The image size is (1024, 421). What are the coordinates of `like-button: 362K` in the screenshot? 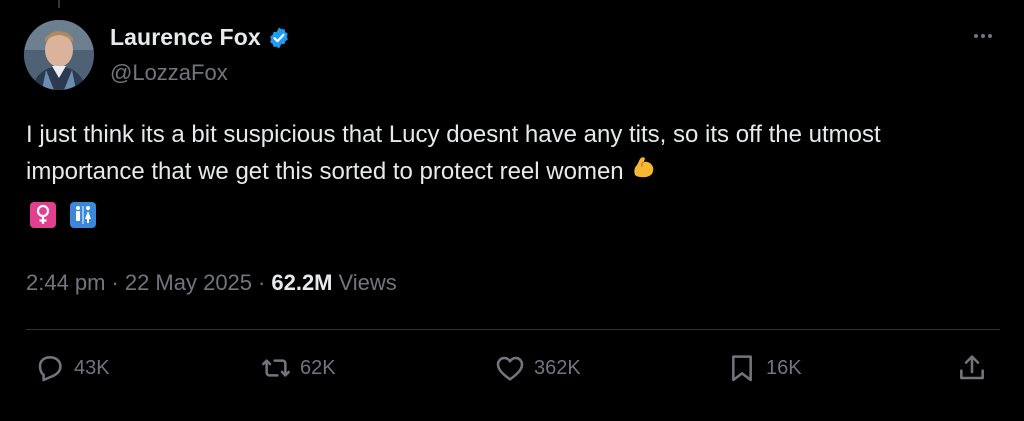 It's located at (537, 368).